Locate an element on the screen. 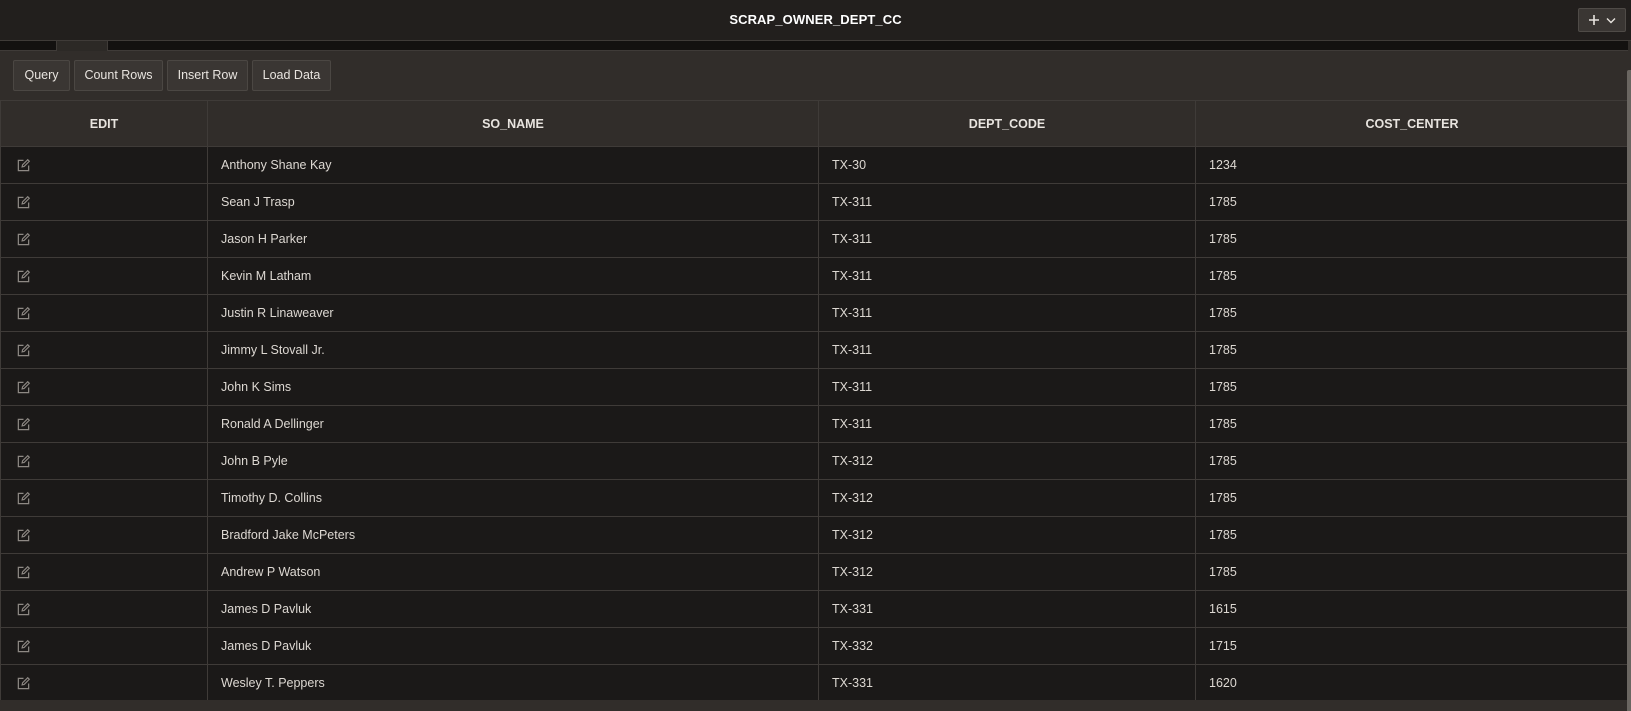 Image resolution: width=1631 pixels, height=711 pixels. cost-center-cell: 1620 is located at coordinates (1412, 683).